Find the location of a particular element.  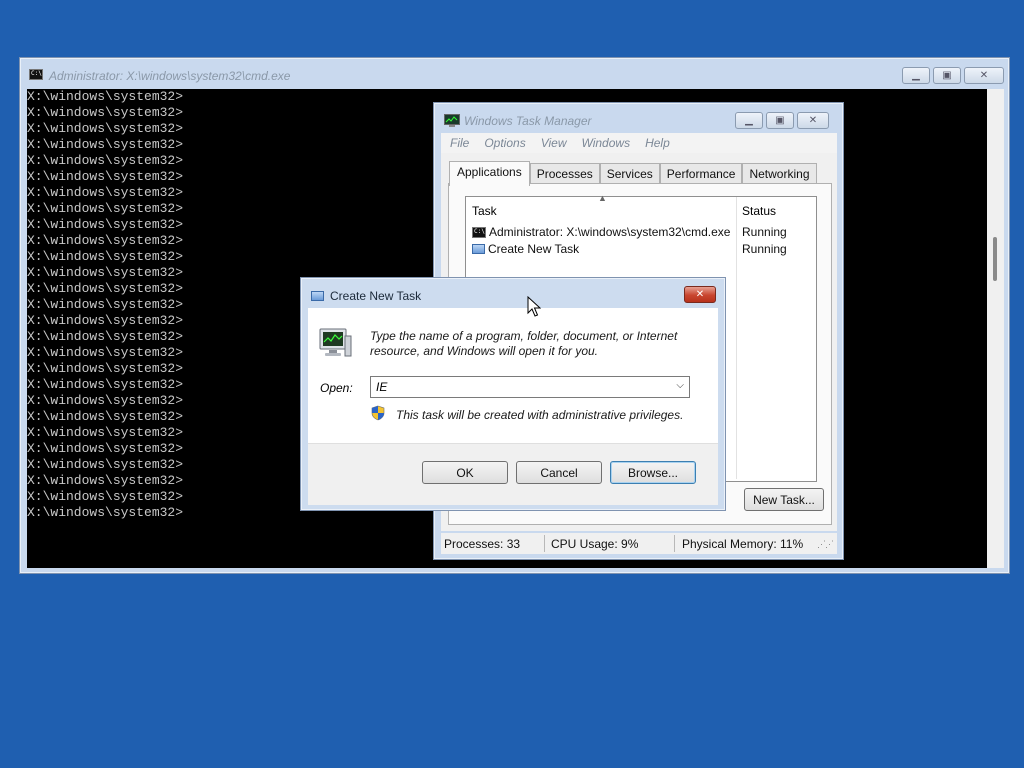

cmd-minimize-button: ▁ is located at coordinates (916, 75).